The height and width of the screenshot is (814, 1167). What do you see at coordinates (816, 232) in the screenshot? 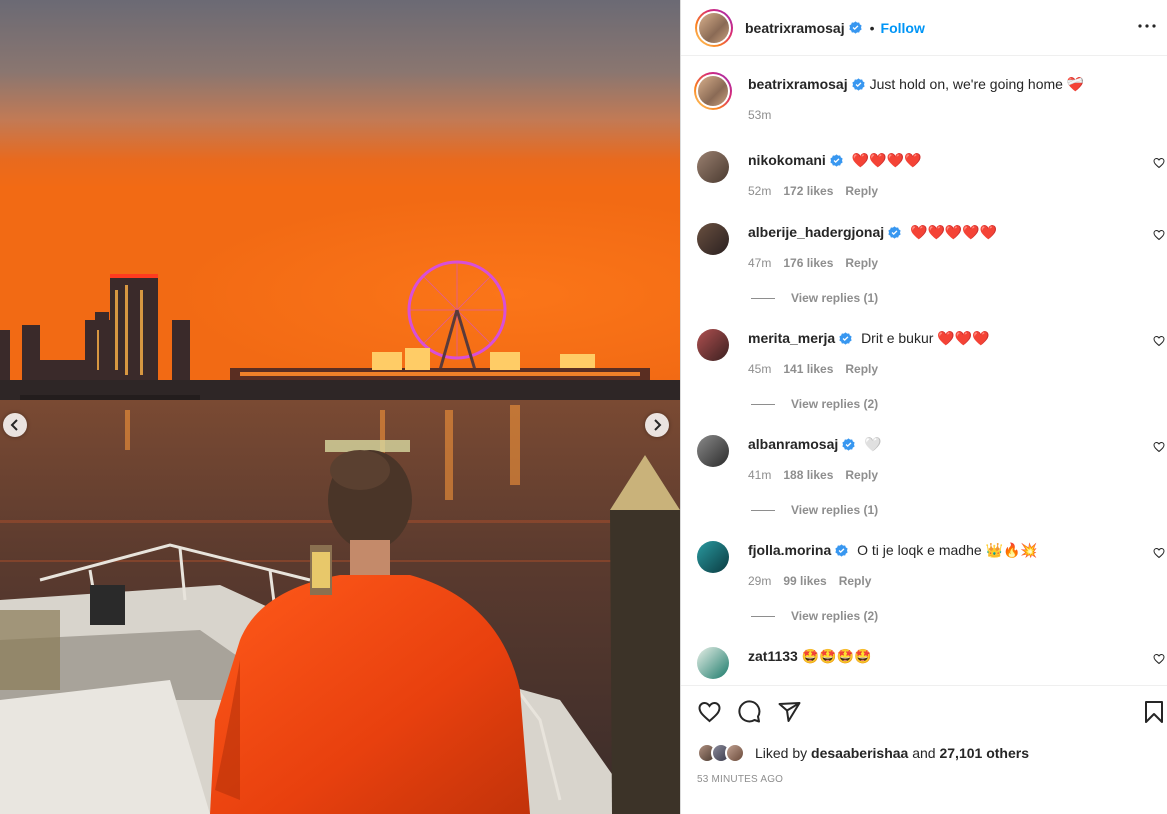
I see `comment-username: alberije_hadergjonaj` at bounding box center [816, 232].